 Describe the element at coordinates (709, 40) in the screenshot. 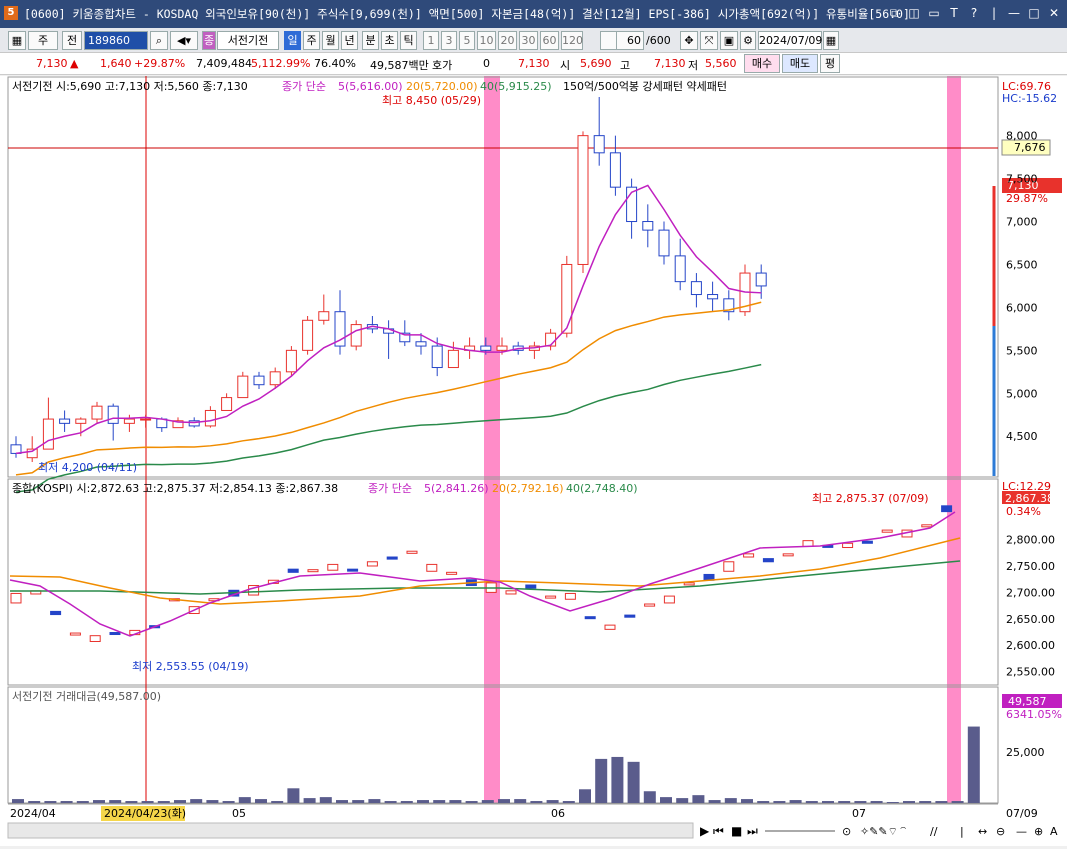

I see `link-icon: ⤧` at that location.